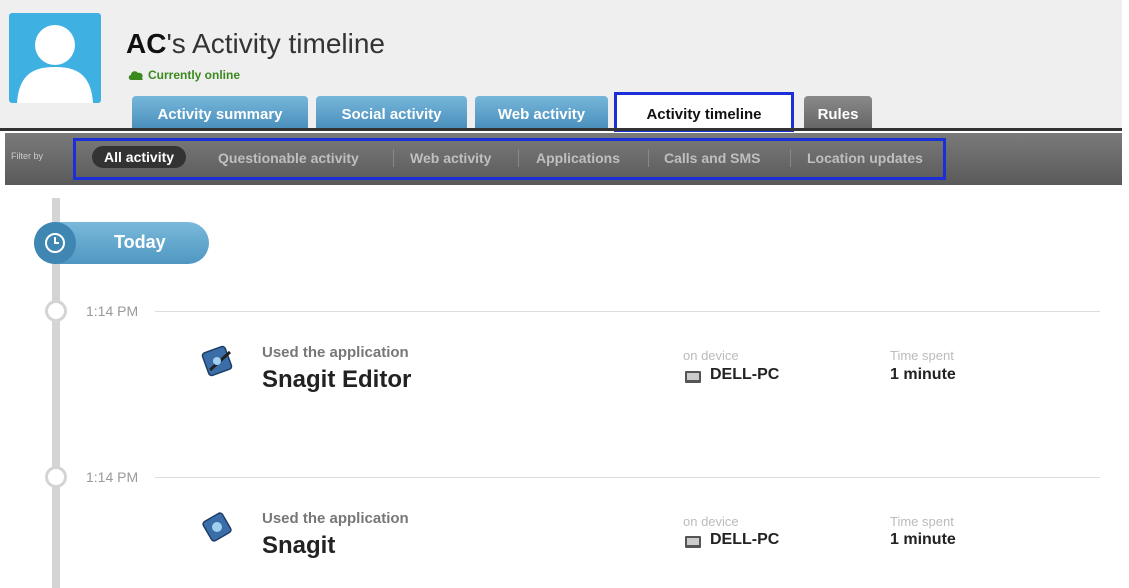 This screenshot has width=1129, height=588. I want to click on filter-label: Filter by, so click(27, 156).